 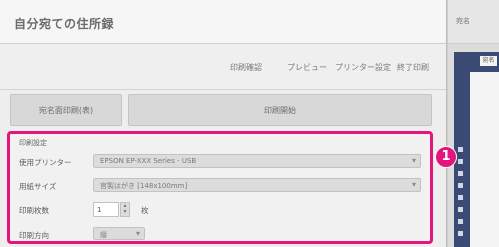 I want to click on callout-number: 1, so click(x=446, y=156).